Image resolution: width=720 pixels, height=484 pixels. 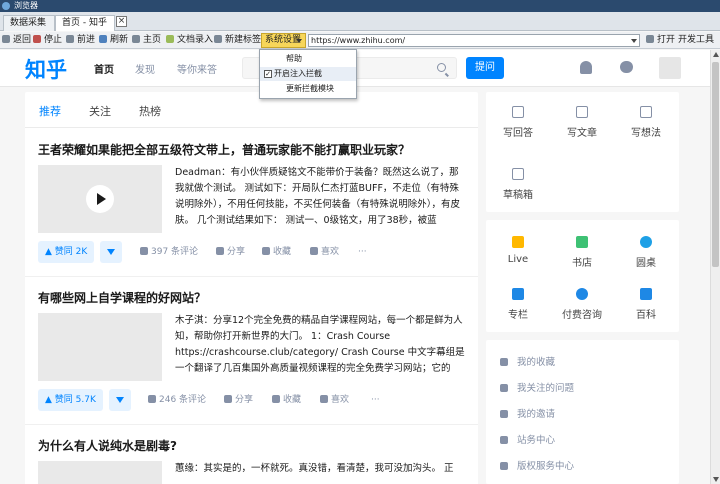 I want to click on paid-consult-button: 付费咨询, so click(x=582, y=304).